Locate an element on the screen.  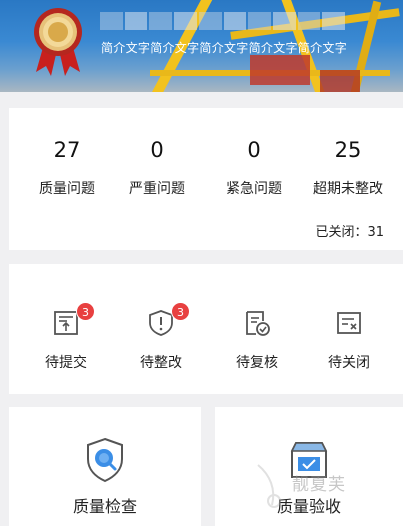
stat-label: 质量问题 is located at coordinates (67, 189).